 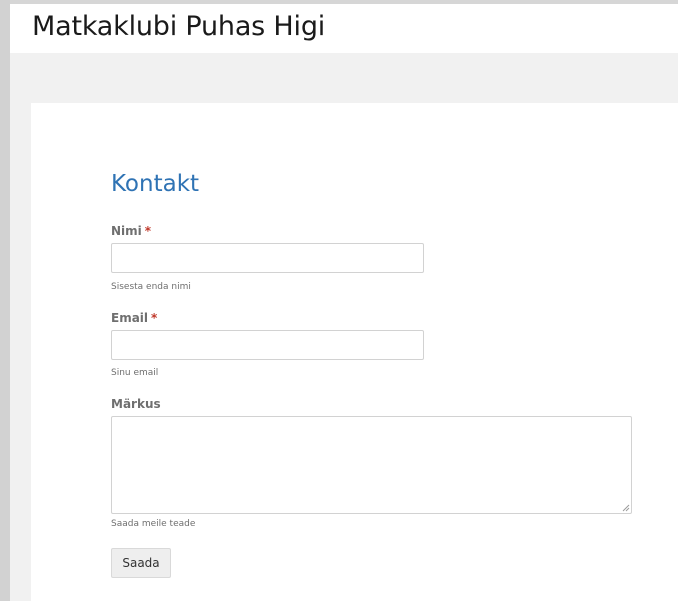 What do you see at coordinates (153, 524) in the screenshot?
I see `message-help-text: Saada meile teade` at bounding box center [153, 524].